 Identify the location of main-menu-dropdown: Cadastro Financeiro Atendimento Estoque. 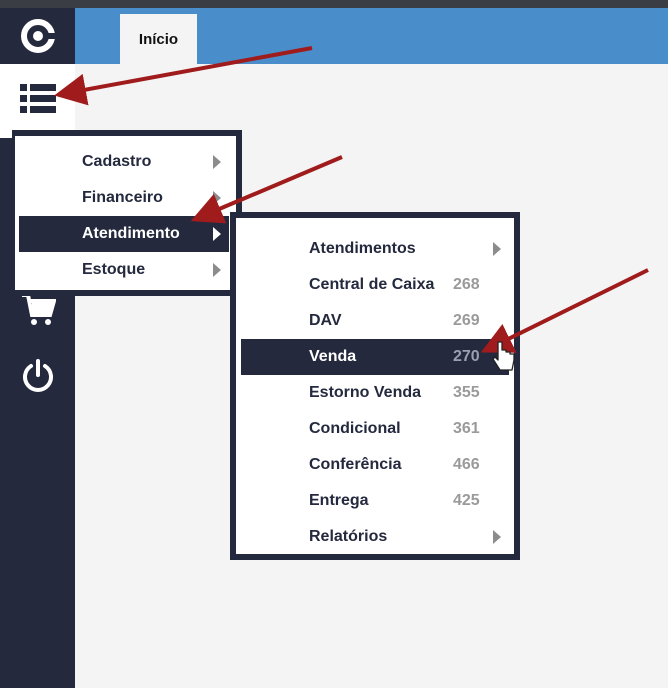
(127, 213).